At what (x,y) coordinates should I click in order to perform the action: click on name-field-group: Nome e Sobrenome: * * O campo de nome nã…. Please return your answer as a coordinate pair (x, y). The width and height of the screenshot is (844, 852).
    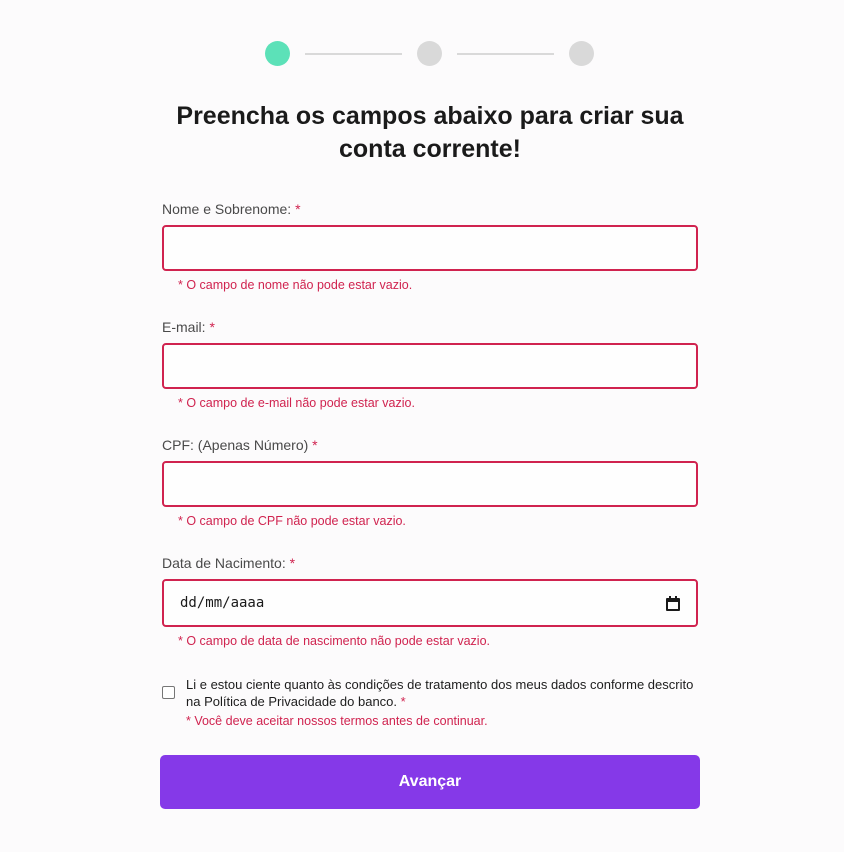
    Looking at the image, I should click on (430, 246).